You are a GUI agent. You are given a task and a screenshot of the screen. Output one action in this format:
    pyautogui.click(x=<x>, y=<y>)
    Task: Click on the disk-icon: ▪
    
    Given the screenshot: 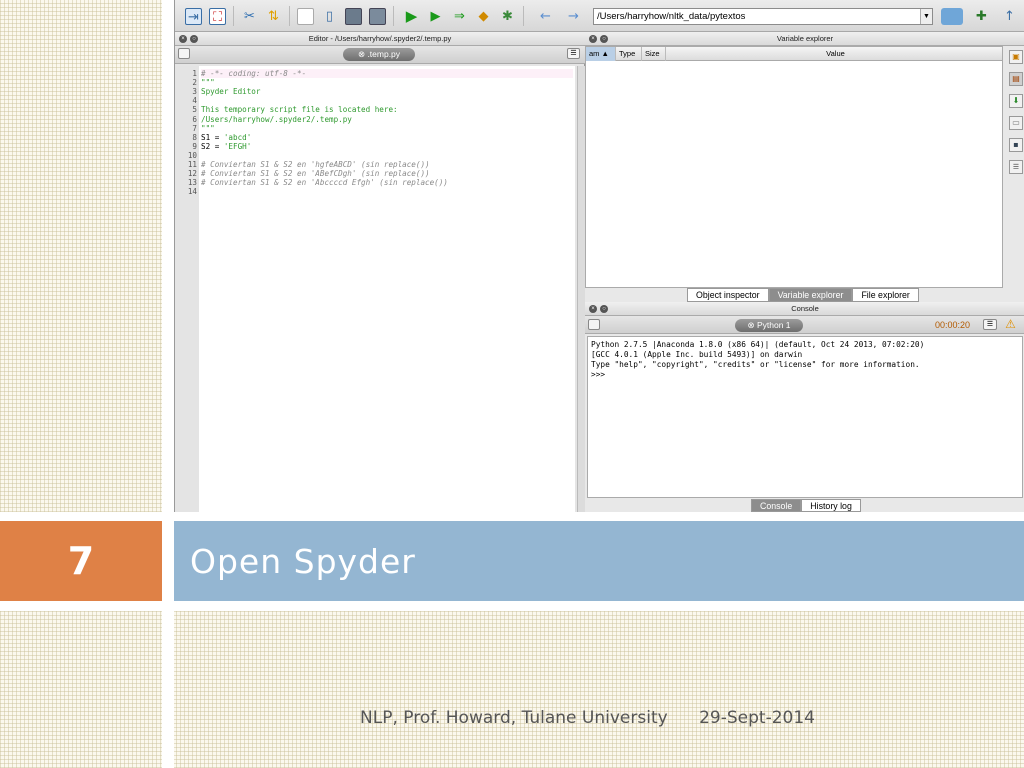 What is the action you would take?
    pyautogui.click(x=1016, y=145)
    